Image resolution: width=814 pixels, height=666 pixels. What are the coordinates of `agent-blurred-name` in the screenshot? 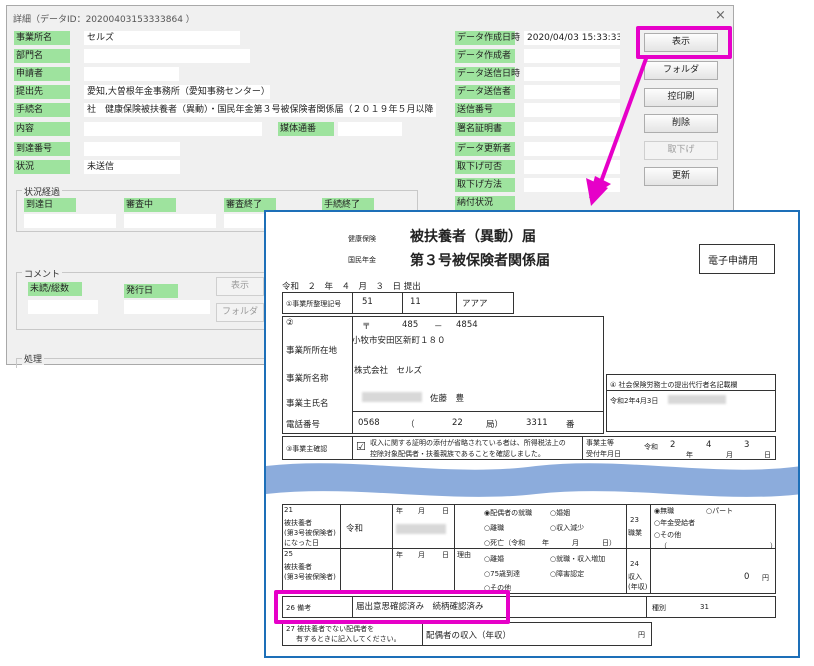 It's located at (697, 399).